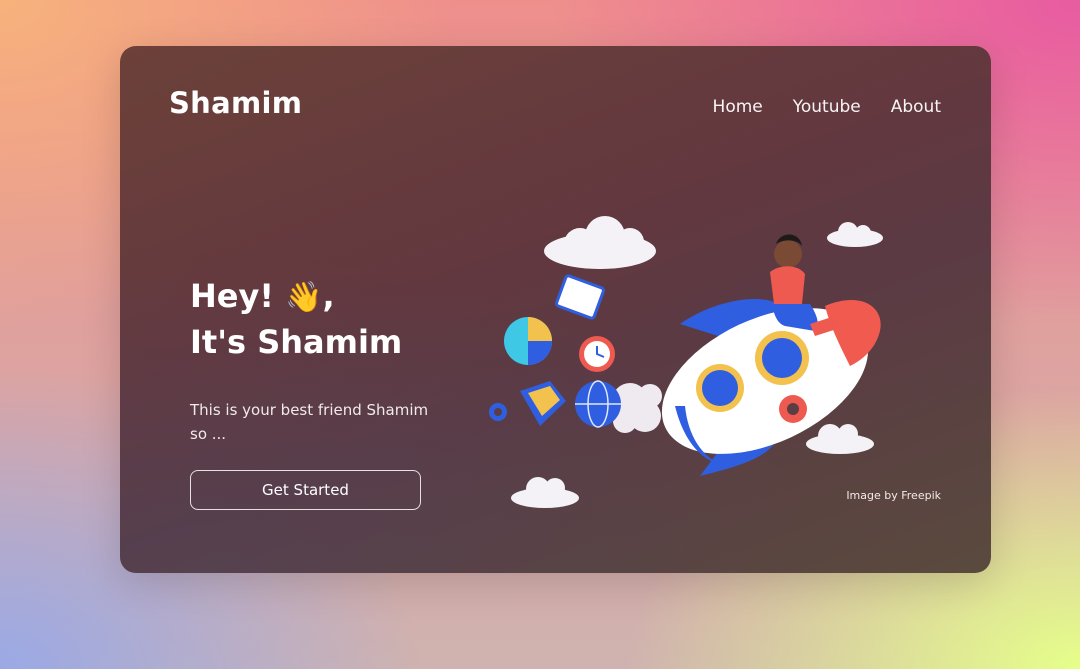 This screenshot has height=669, width=1080. What do you see at coordinates (598, 404) in the screenshot?
I see `globe-icon` at bounding box center [598, 404].